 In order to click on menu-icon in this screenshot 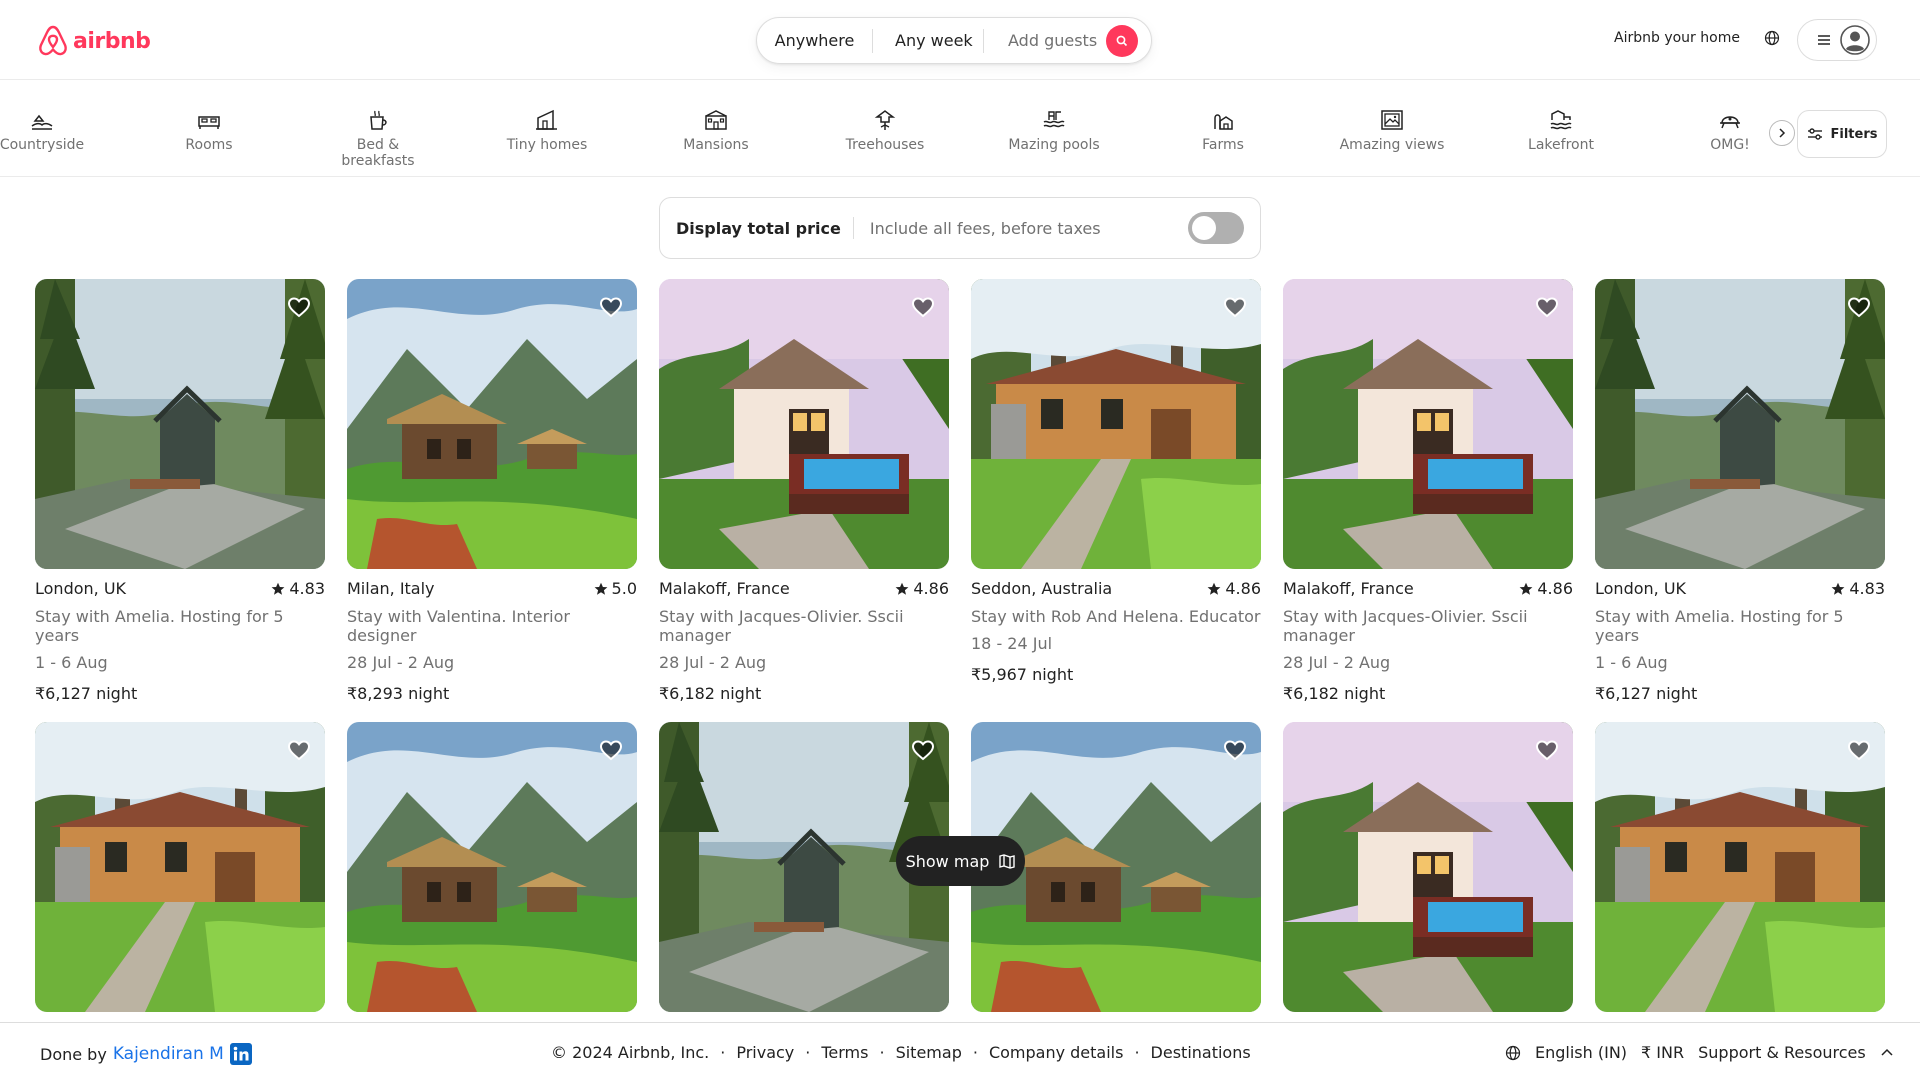, I will do `click(1824, 40)`.